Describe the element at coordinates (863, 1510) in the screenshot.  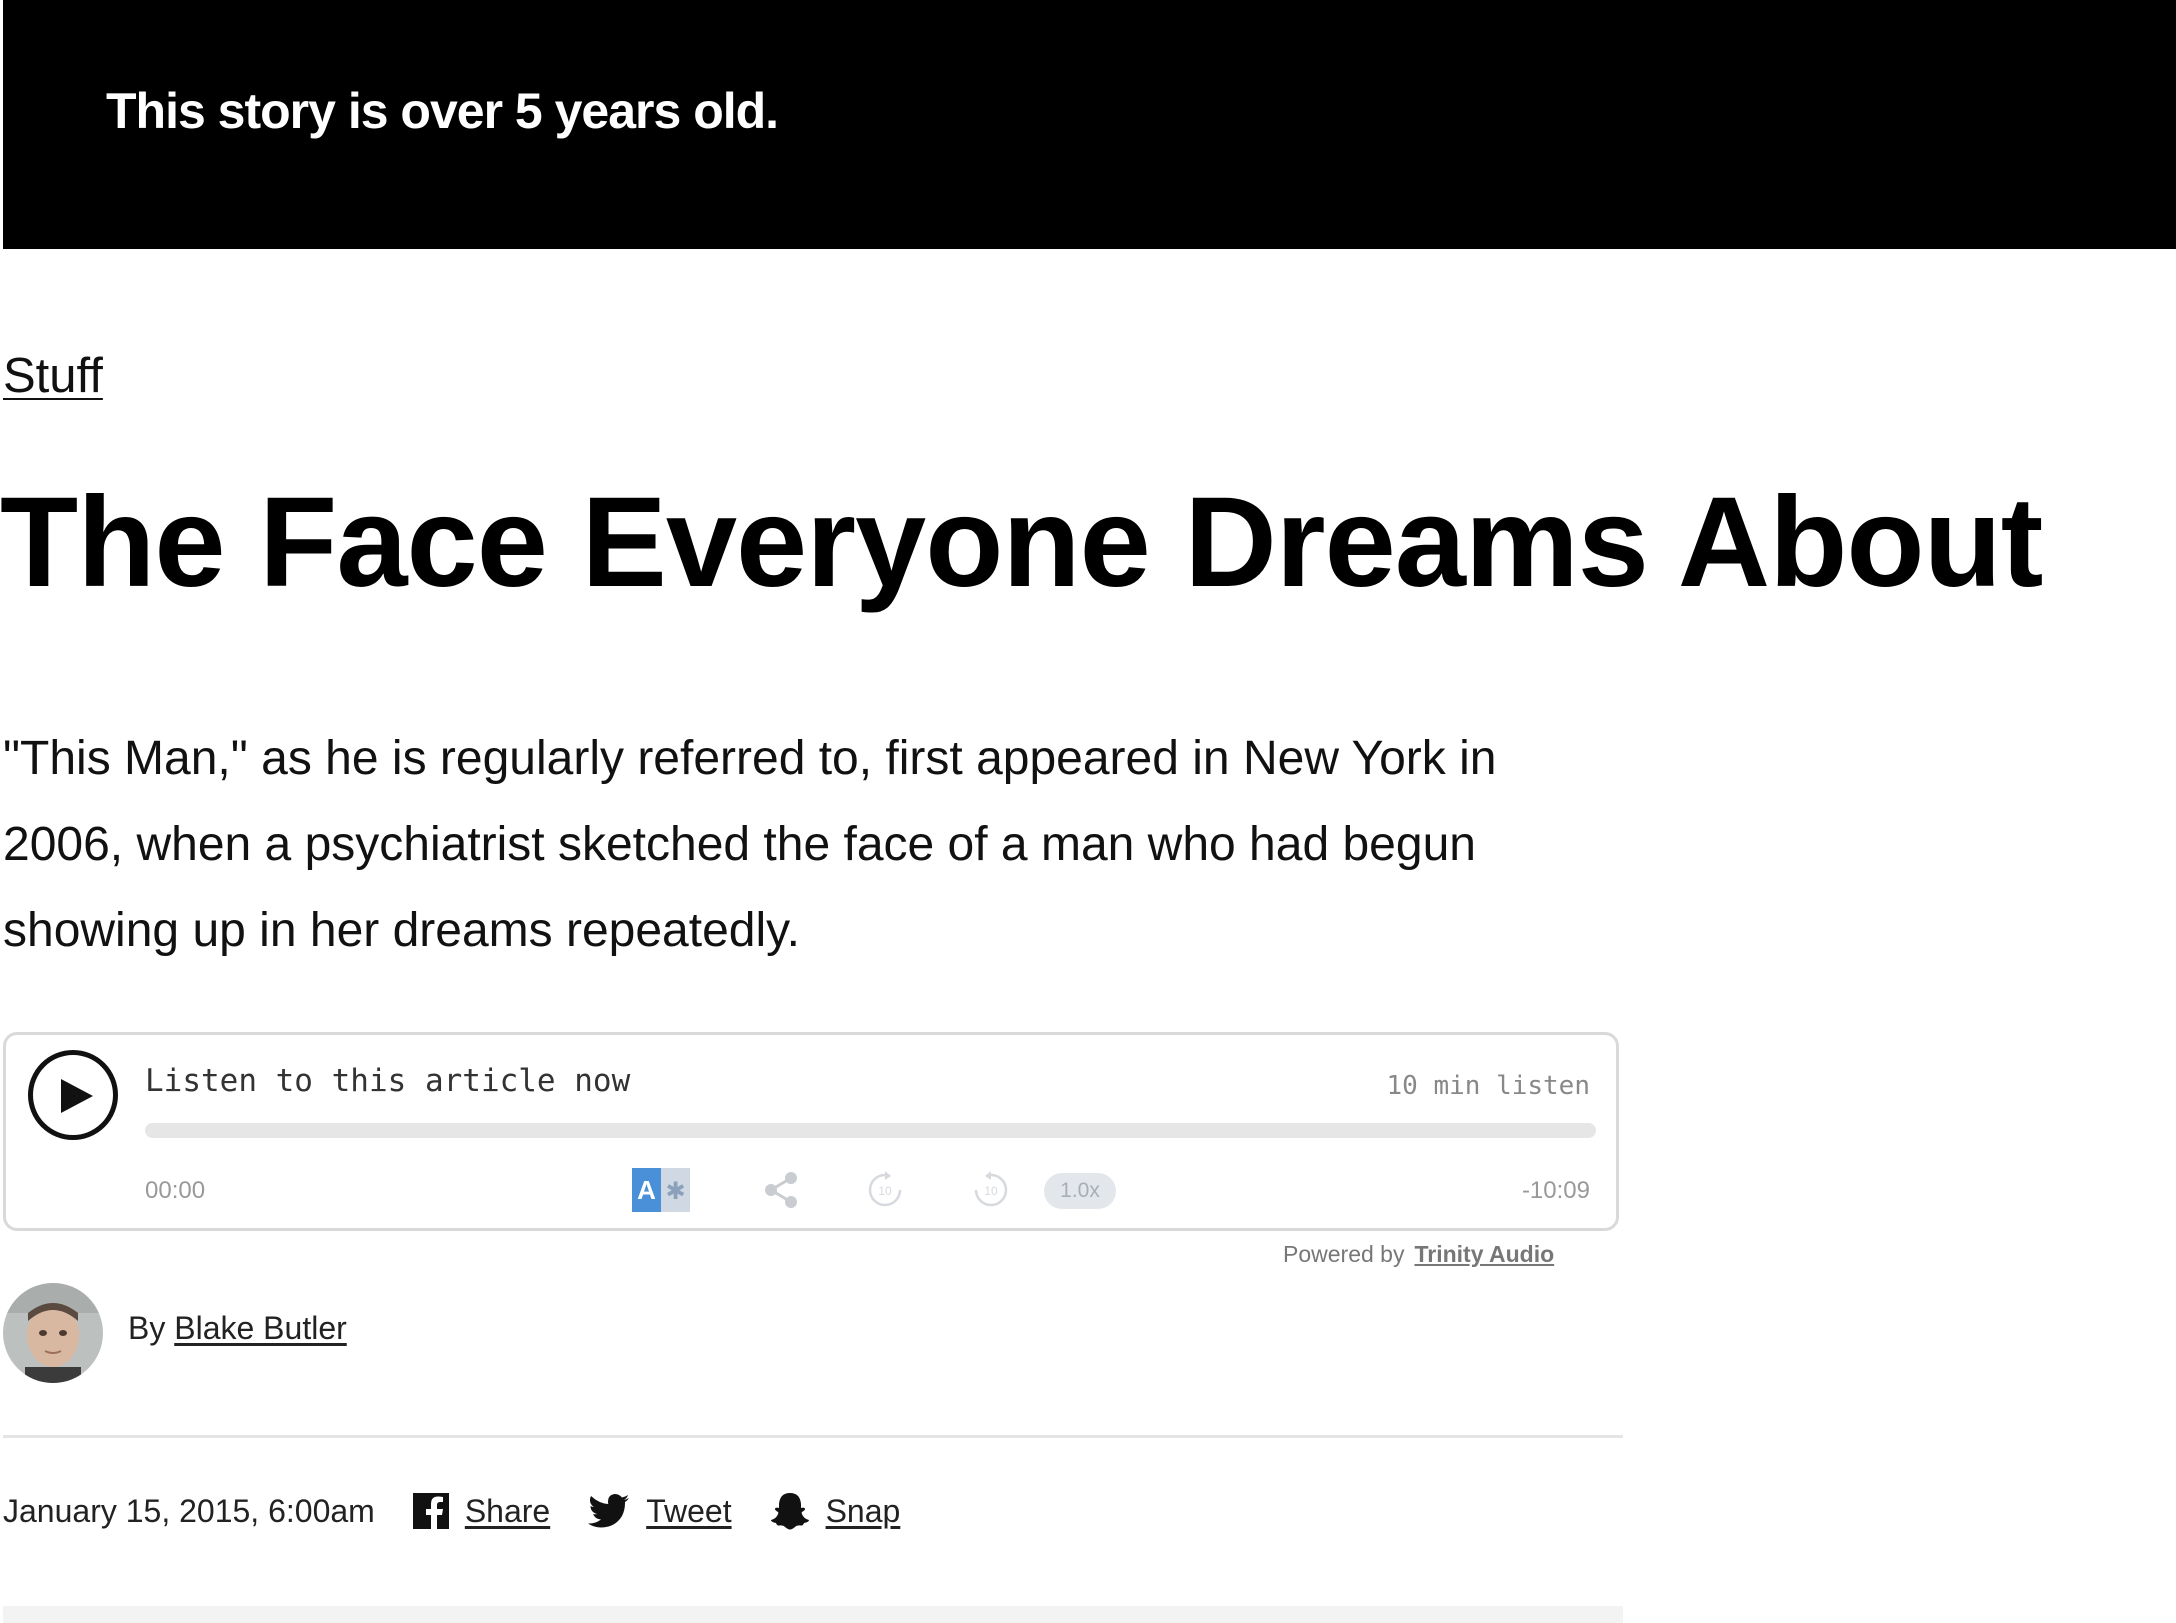
I see `snap-label: Snap` at that location.